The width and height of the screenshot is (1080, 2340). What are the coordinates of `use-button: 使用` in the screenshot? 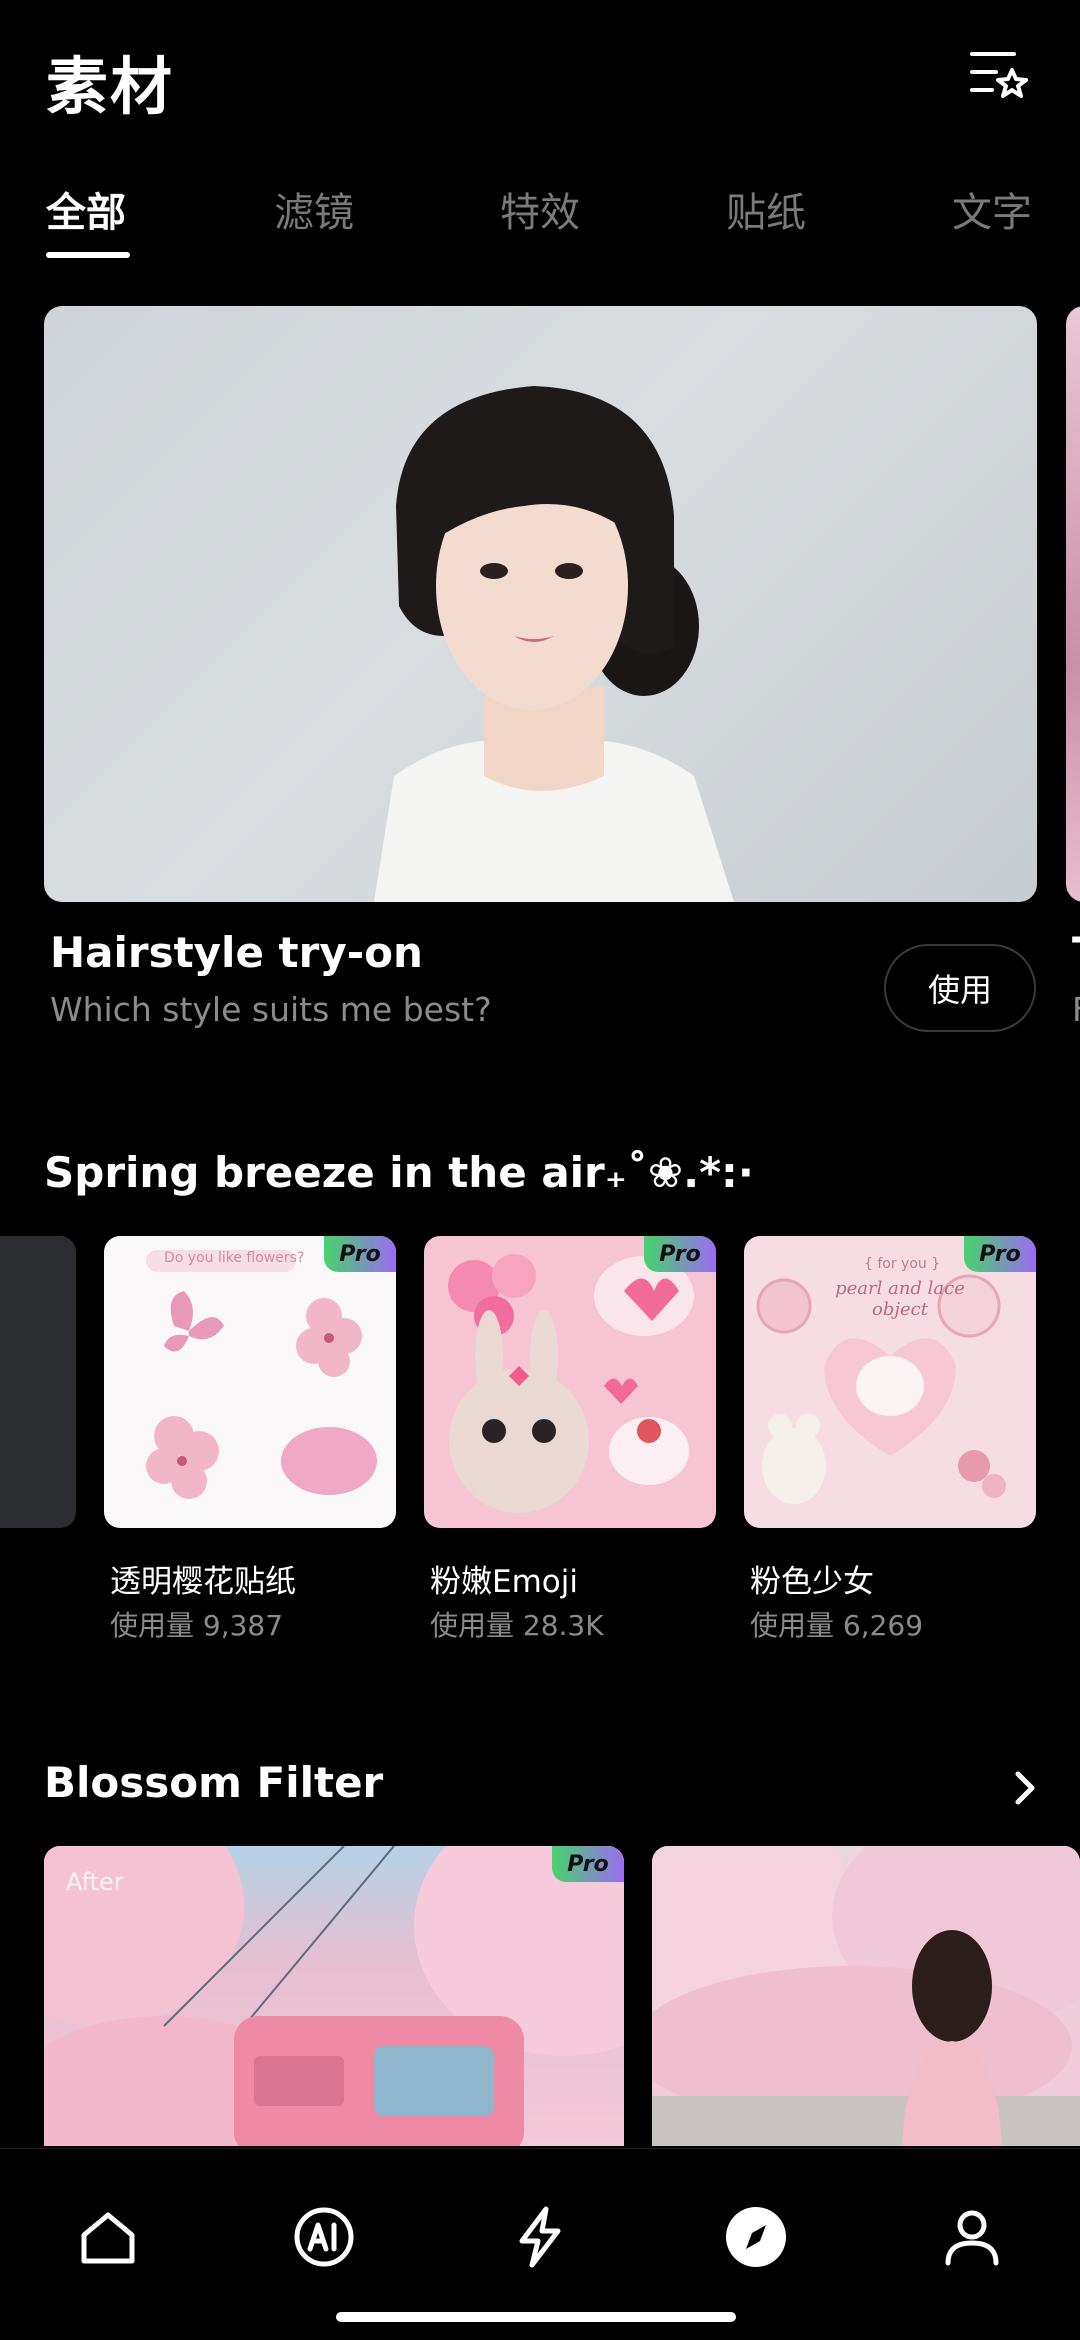 It's located at (960, 988).